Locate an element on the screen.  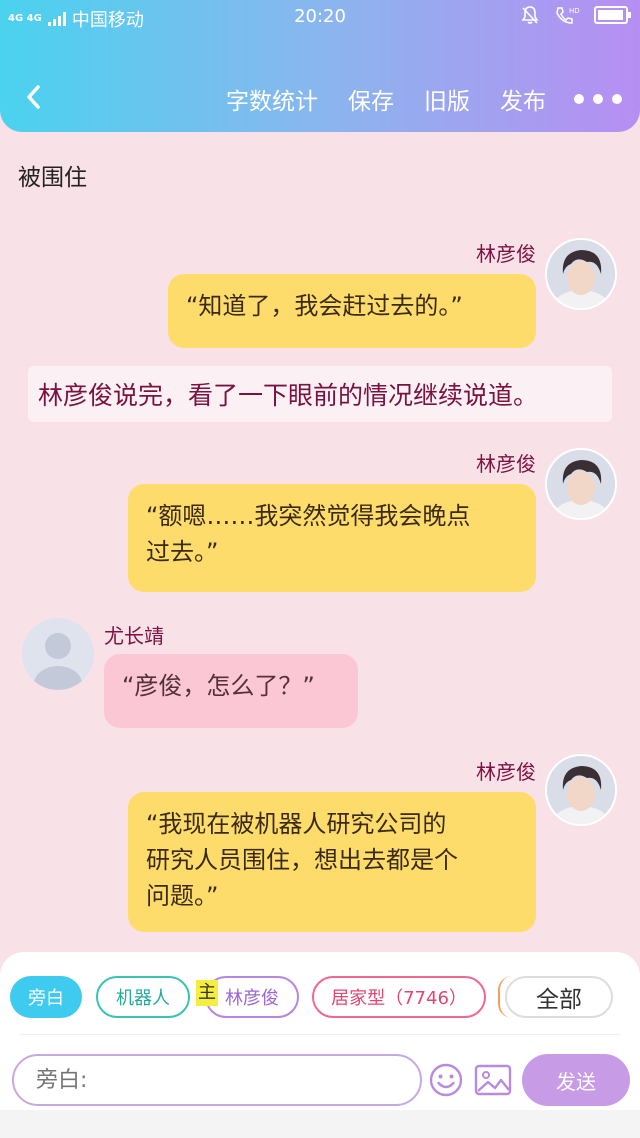
status-bar: 4G 4G 中国移动 20:20 HD is located at coordinates (320, 17).